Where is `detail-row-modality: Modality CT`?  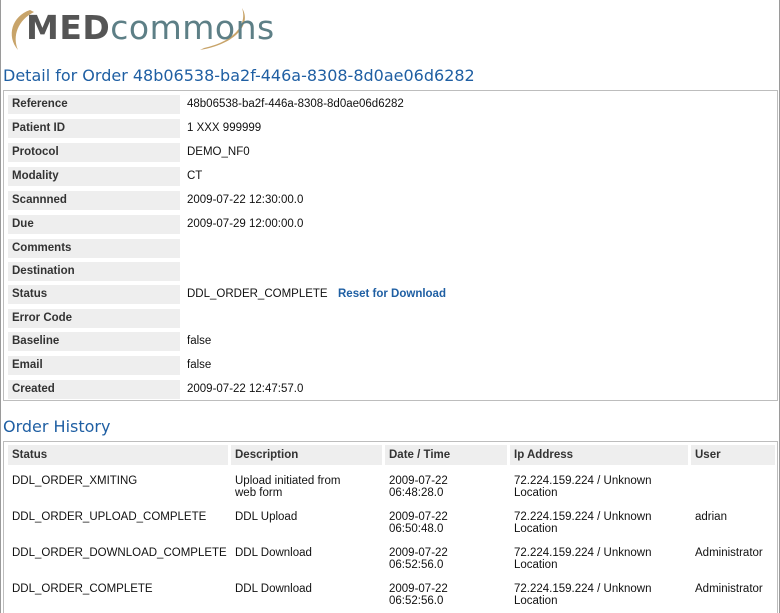 detail-row-modality: Modality CT is located at coordinates (390, 176).